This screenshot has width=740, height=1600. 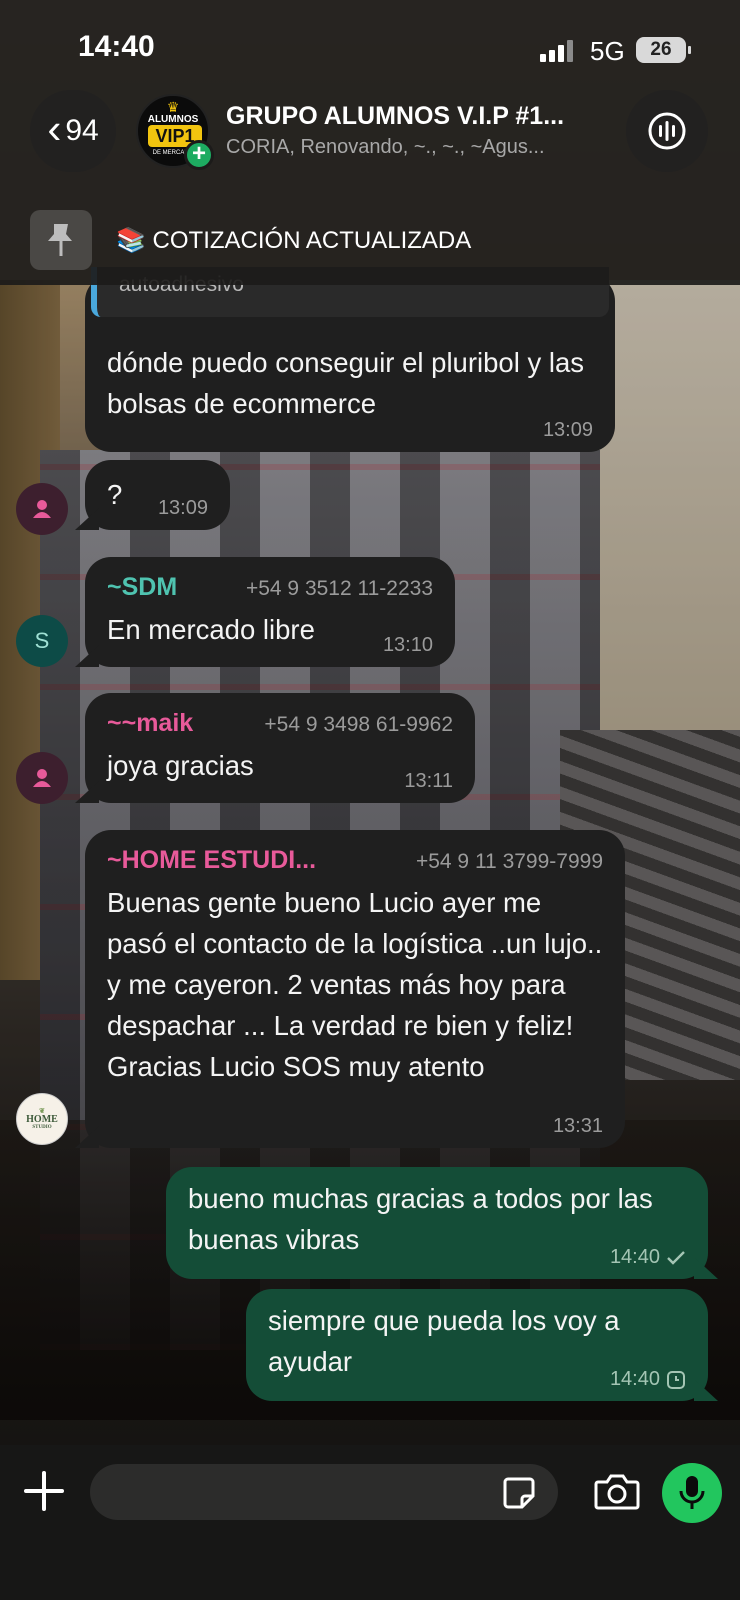 I want to click on microphone-icon, so click(x=692, y=1492).